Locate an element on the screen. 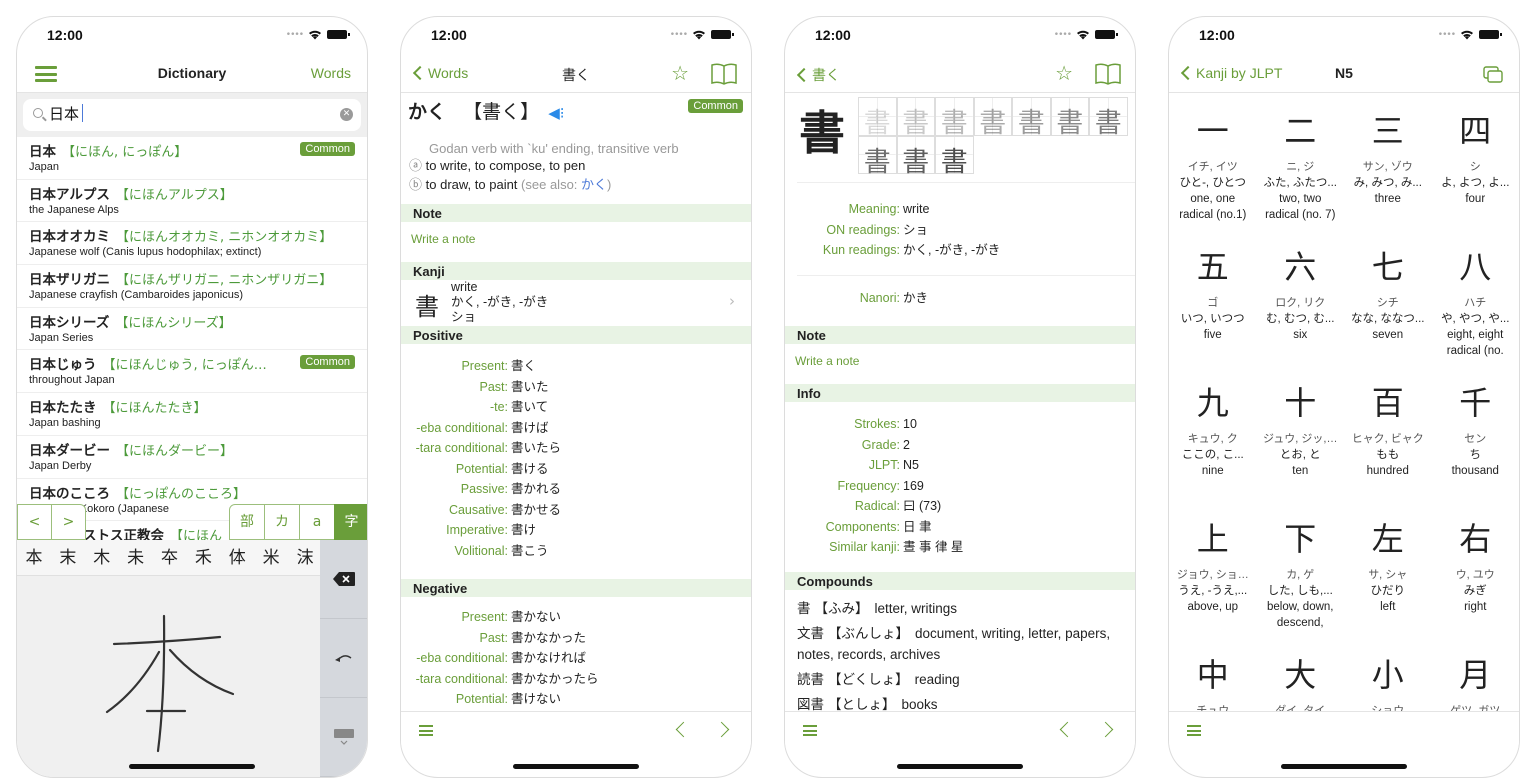 The image size is (1536, 784). kanji-meaning-cont: radical (no. is located at coordinates (1475, 351).